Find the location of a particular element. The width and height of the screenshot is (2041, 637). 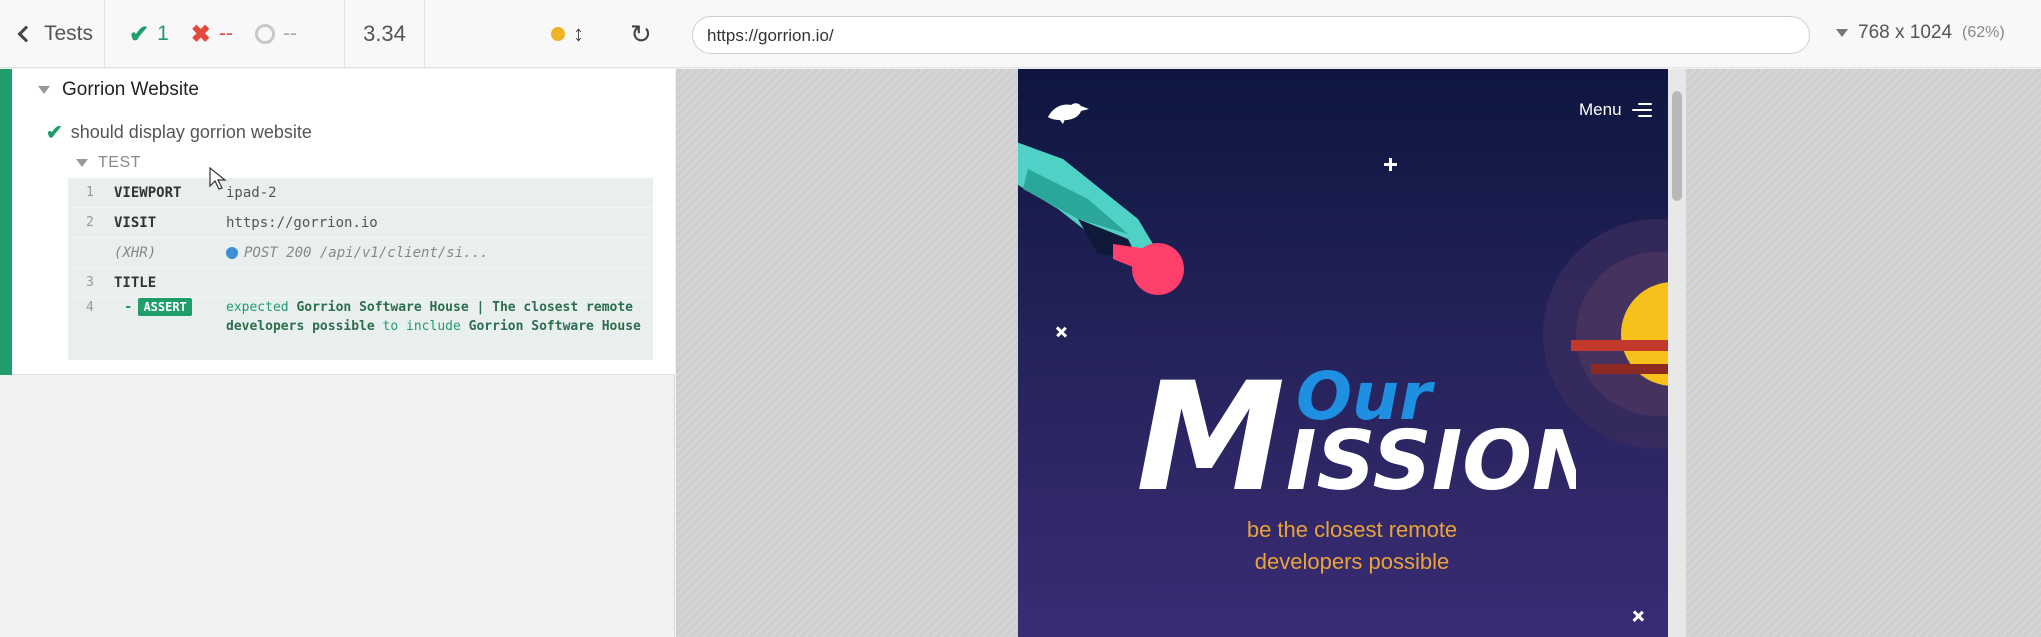

passed-count: 1 is located at coordinates (163, 33).